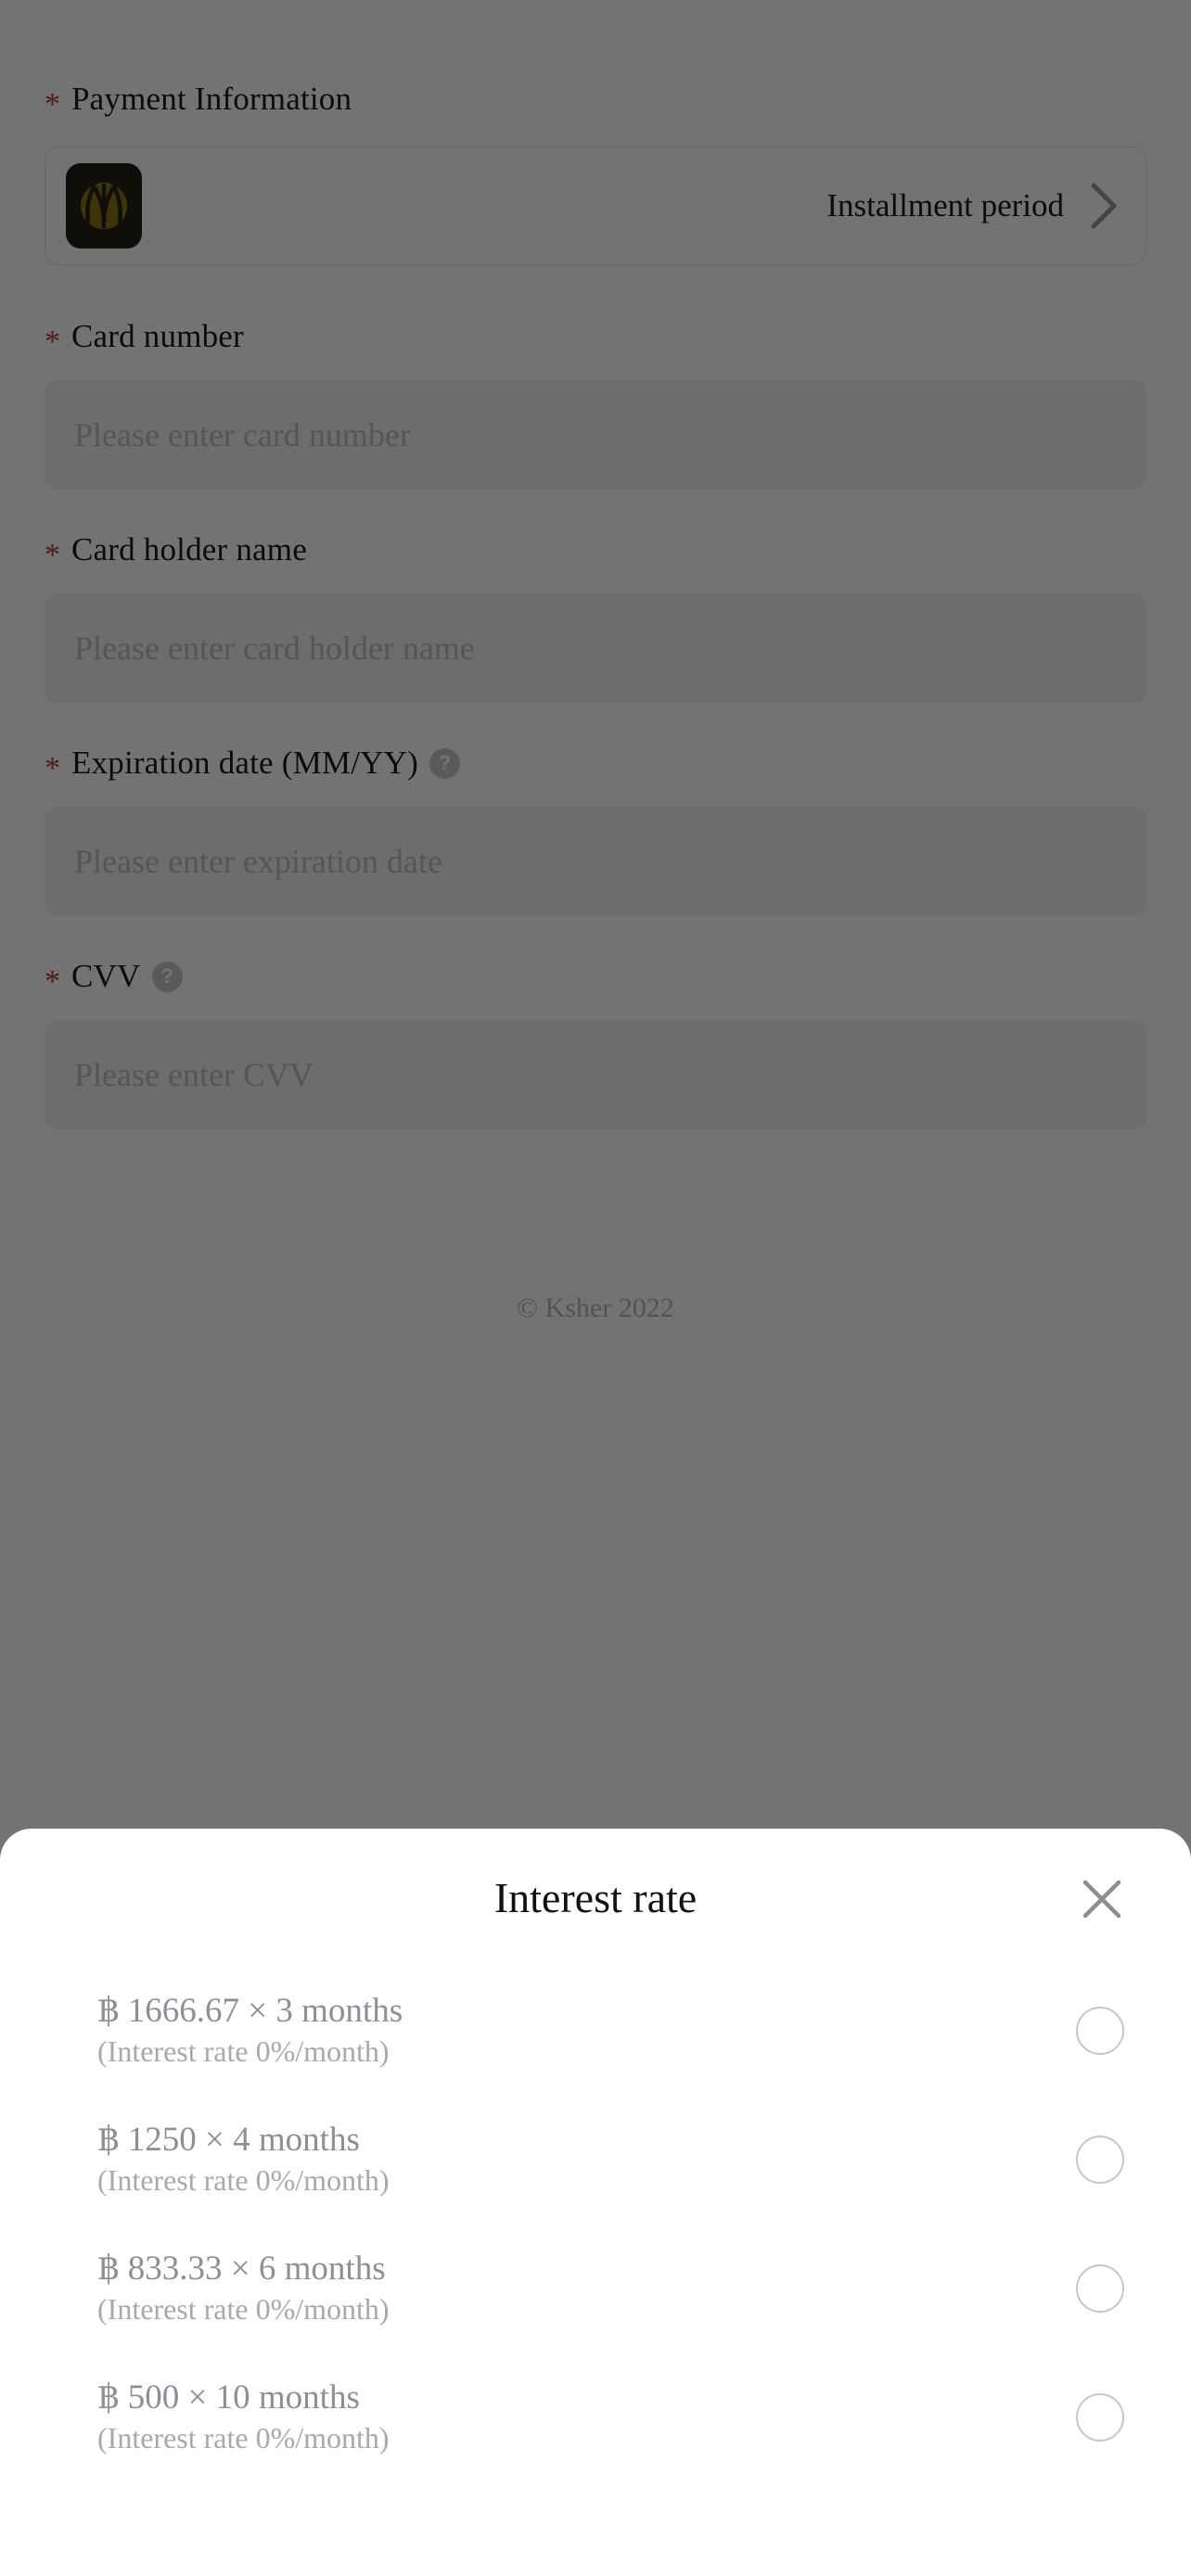 The image size is (1191, 2576). I want to click on option-amount-months: ฿ 500 × 10 months, so click(228, 2397).